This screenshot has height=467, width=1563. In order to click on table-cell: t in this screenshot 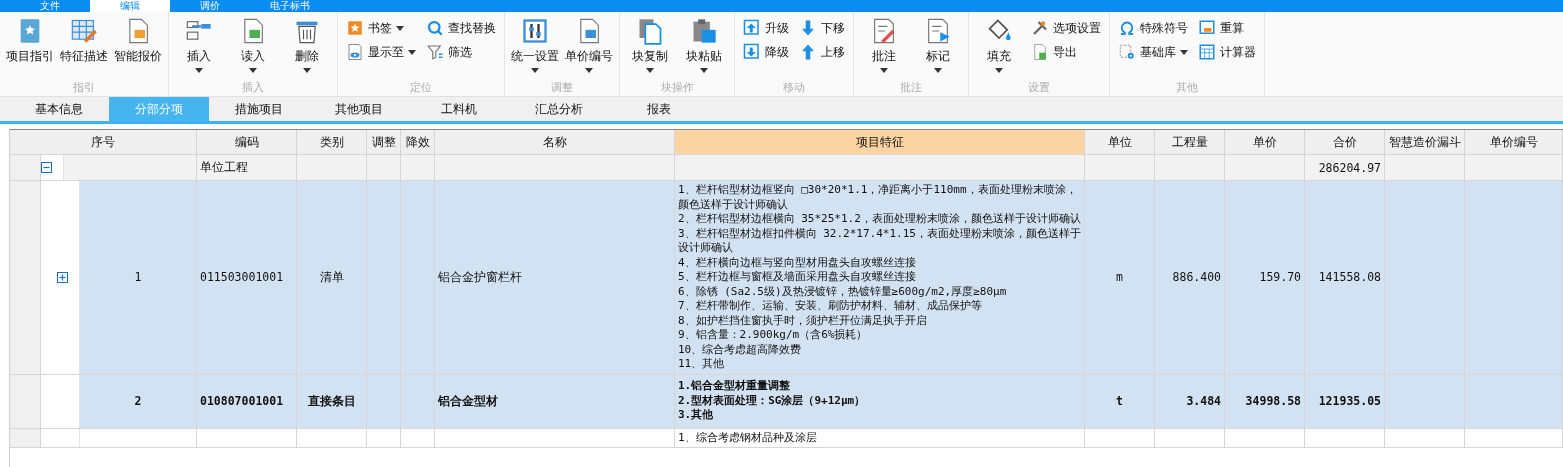, I will do `click(1119, 401)`.